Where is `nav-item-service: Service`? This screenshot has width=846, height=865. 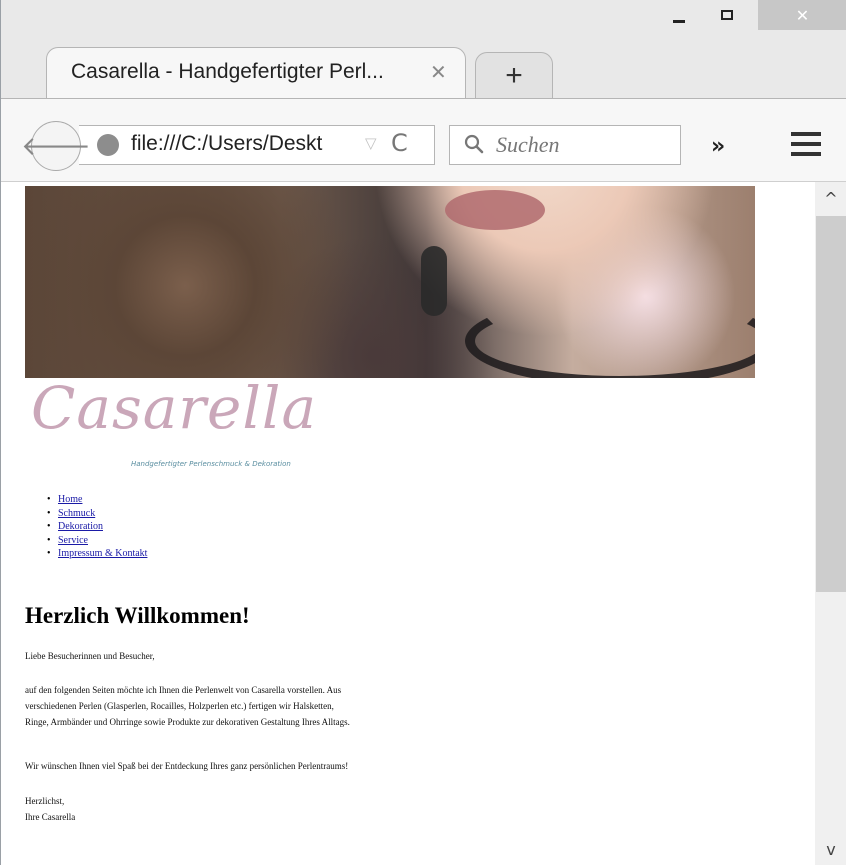 nav-item-service: Service is located at coordinates (93, 541).